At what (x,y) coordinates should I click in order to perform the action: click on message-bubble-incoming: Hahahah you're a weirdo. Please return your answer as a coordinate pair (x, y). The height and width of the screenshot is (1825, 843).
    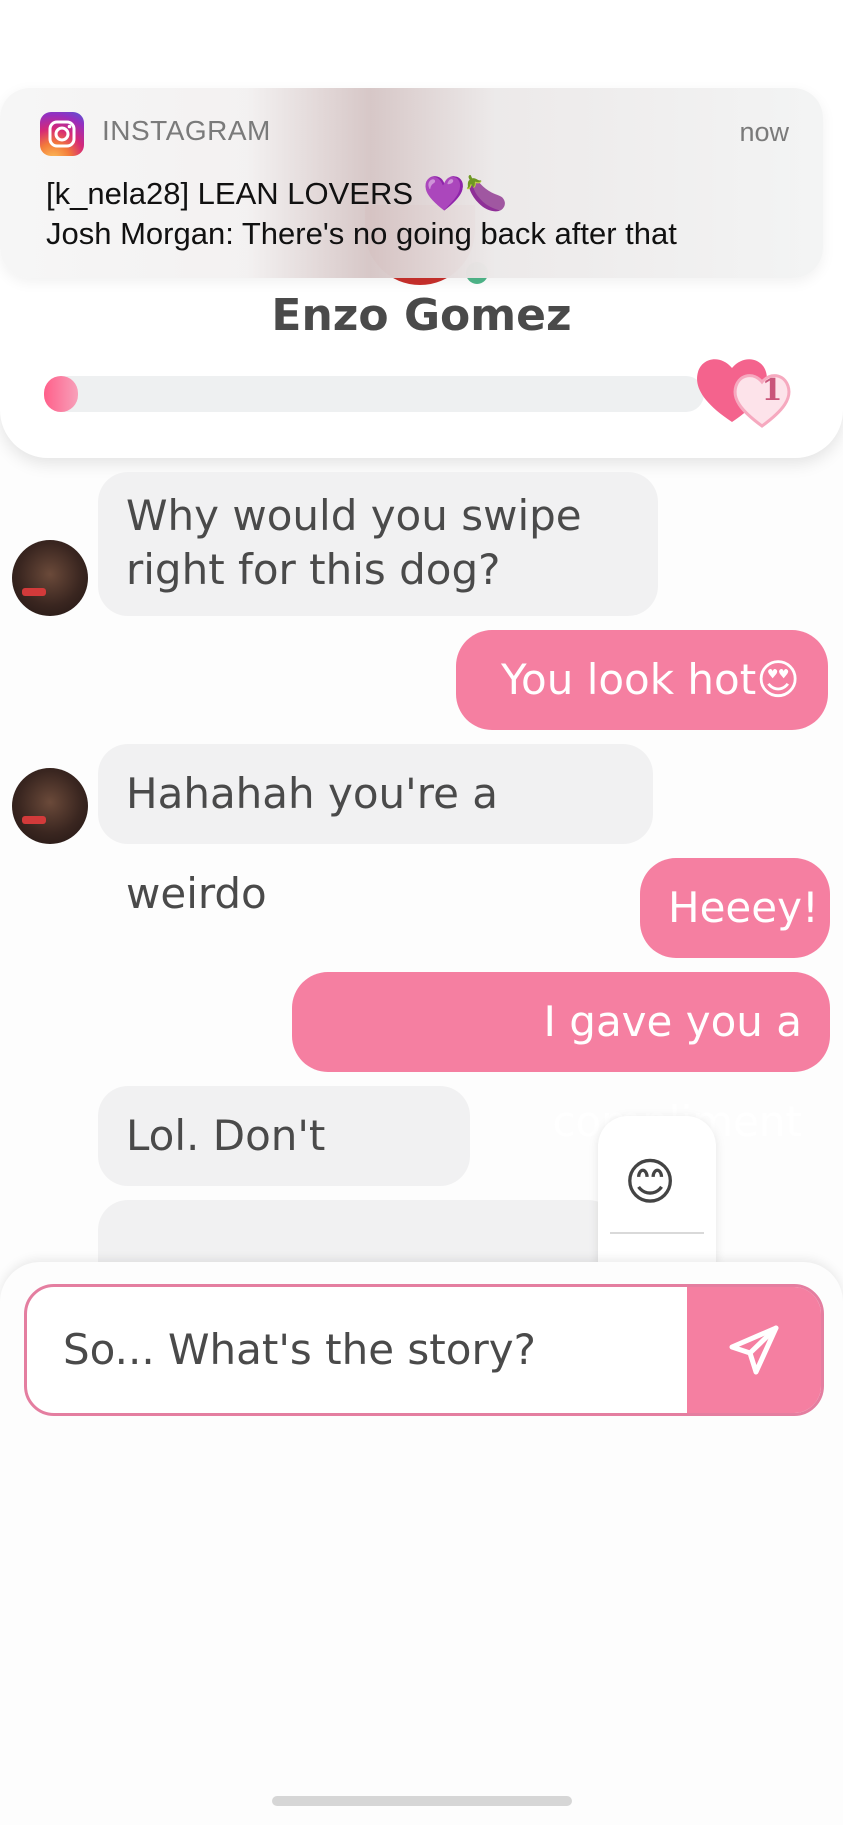
    Looking at the image, I should click on (375, 831).